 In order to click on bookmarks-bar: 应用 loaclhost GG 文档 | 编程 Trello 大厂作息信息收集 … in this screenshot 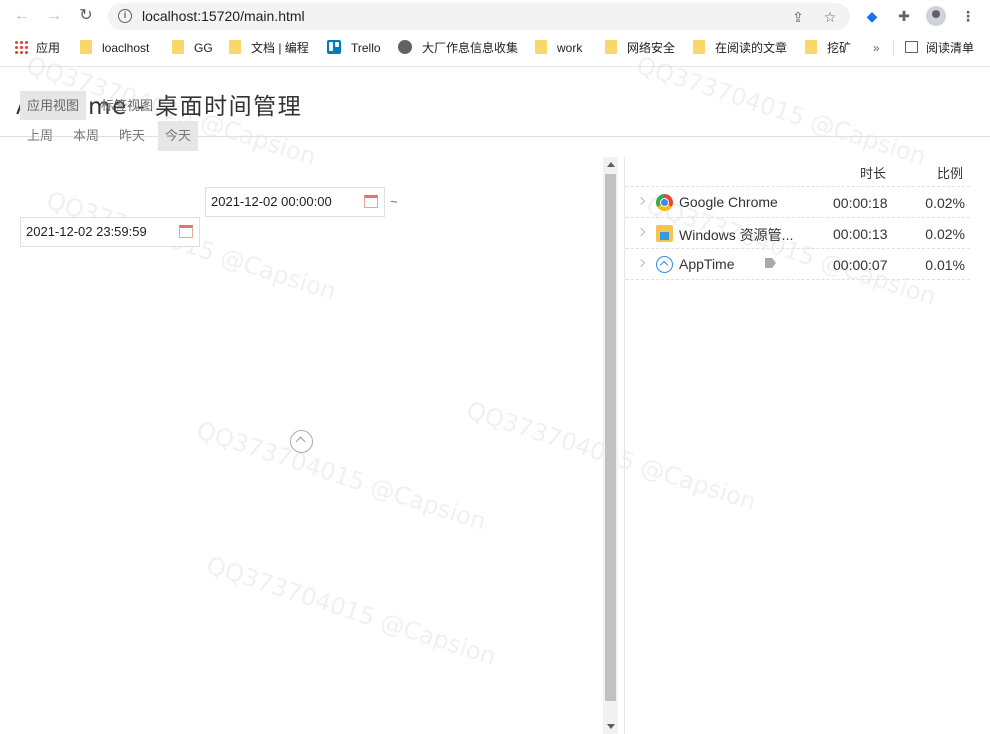, I will do `click(495, 48)`.